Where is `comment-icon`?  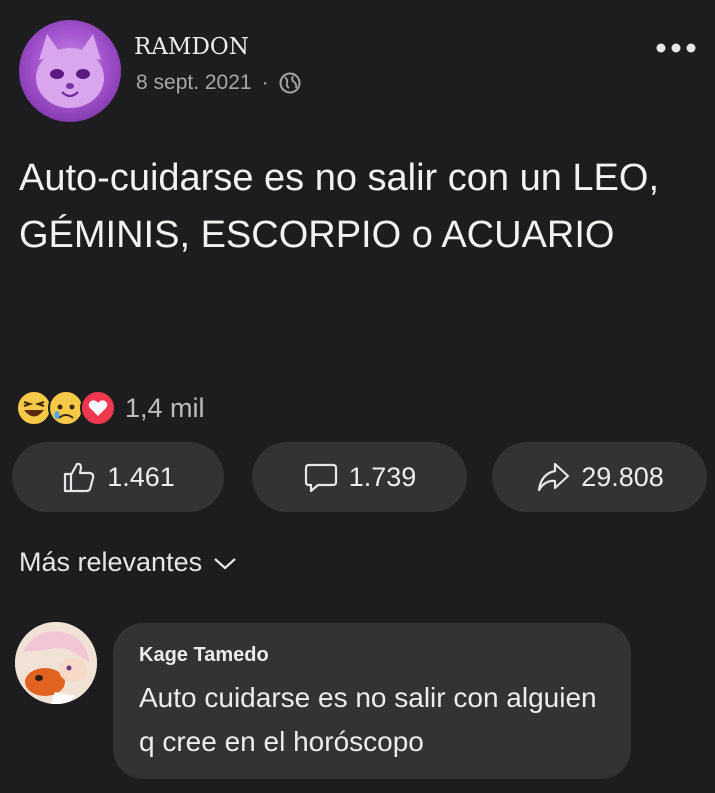
comment-icon is located at coordinates (320, 478).